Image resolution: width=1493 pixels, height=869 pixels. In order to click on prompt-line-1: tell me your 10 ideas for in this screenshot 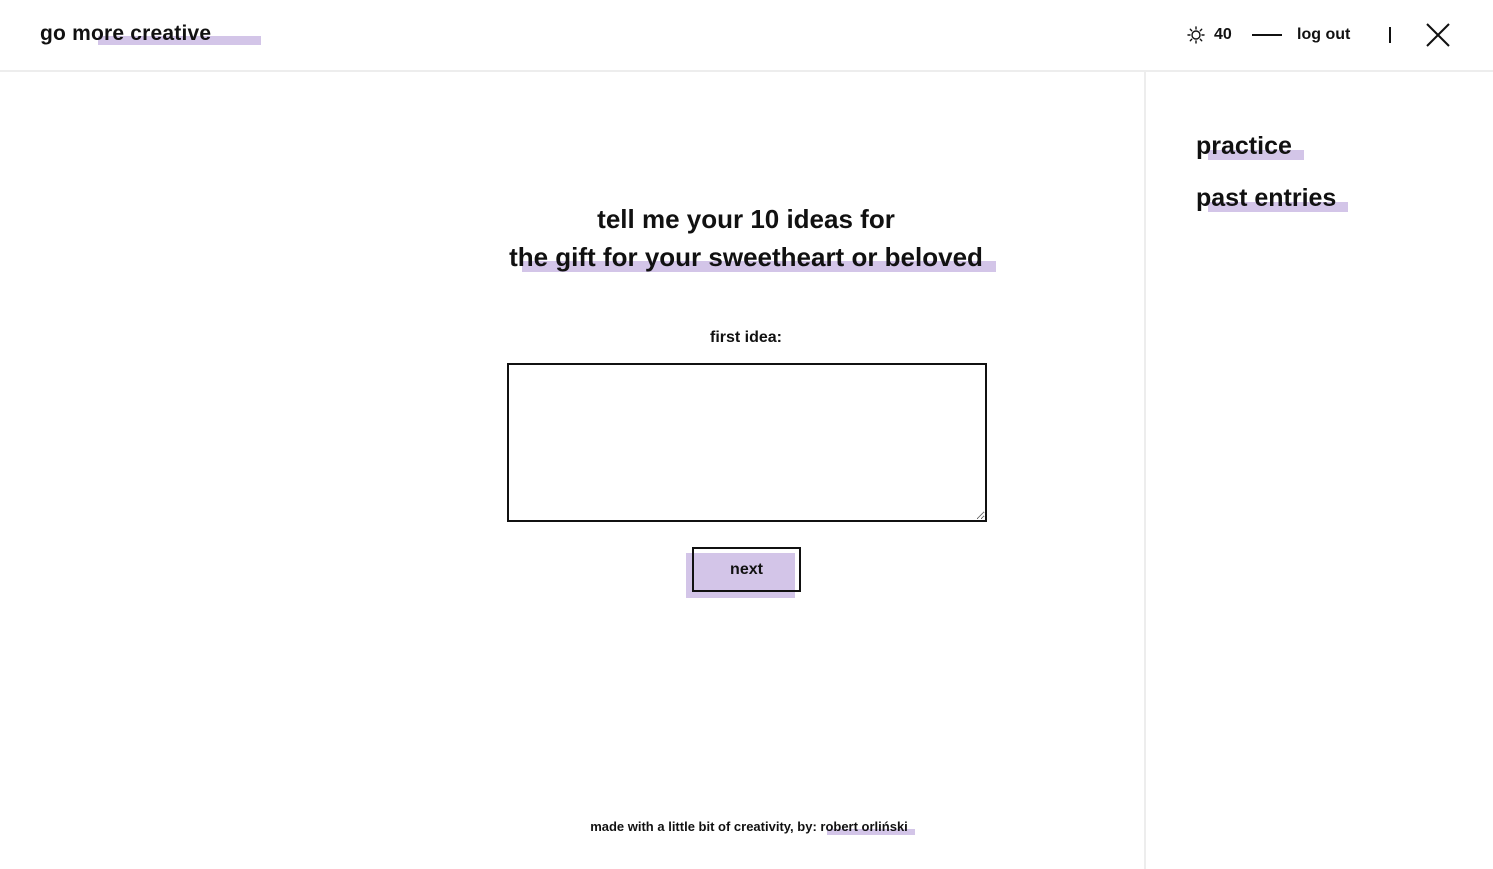, I will do `click(746, 219)`.